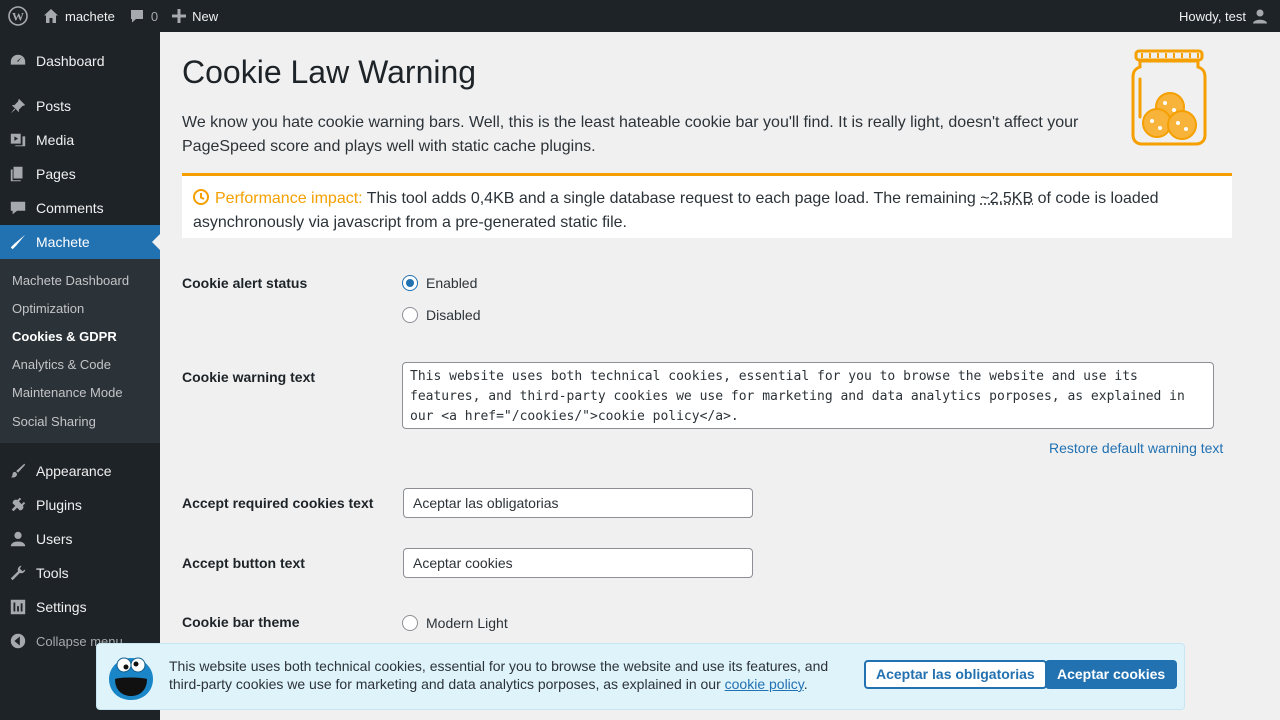 This screenshot has height=720, width=1280. I want to click on menu-label: Posts, so click(54, 106).